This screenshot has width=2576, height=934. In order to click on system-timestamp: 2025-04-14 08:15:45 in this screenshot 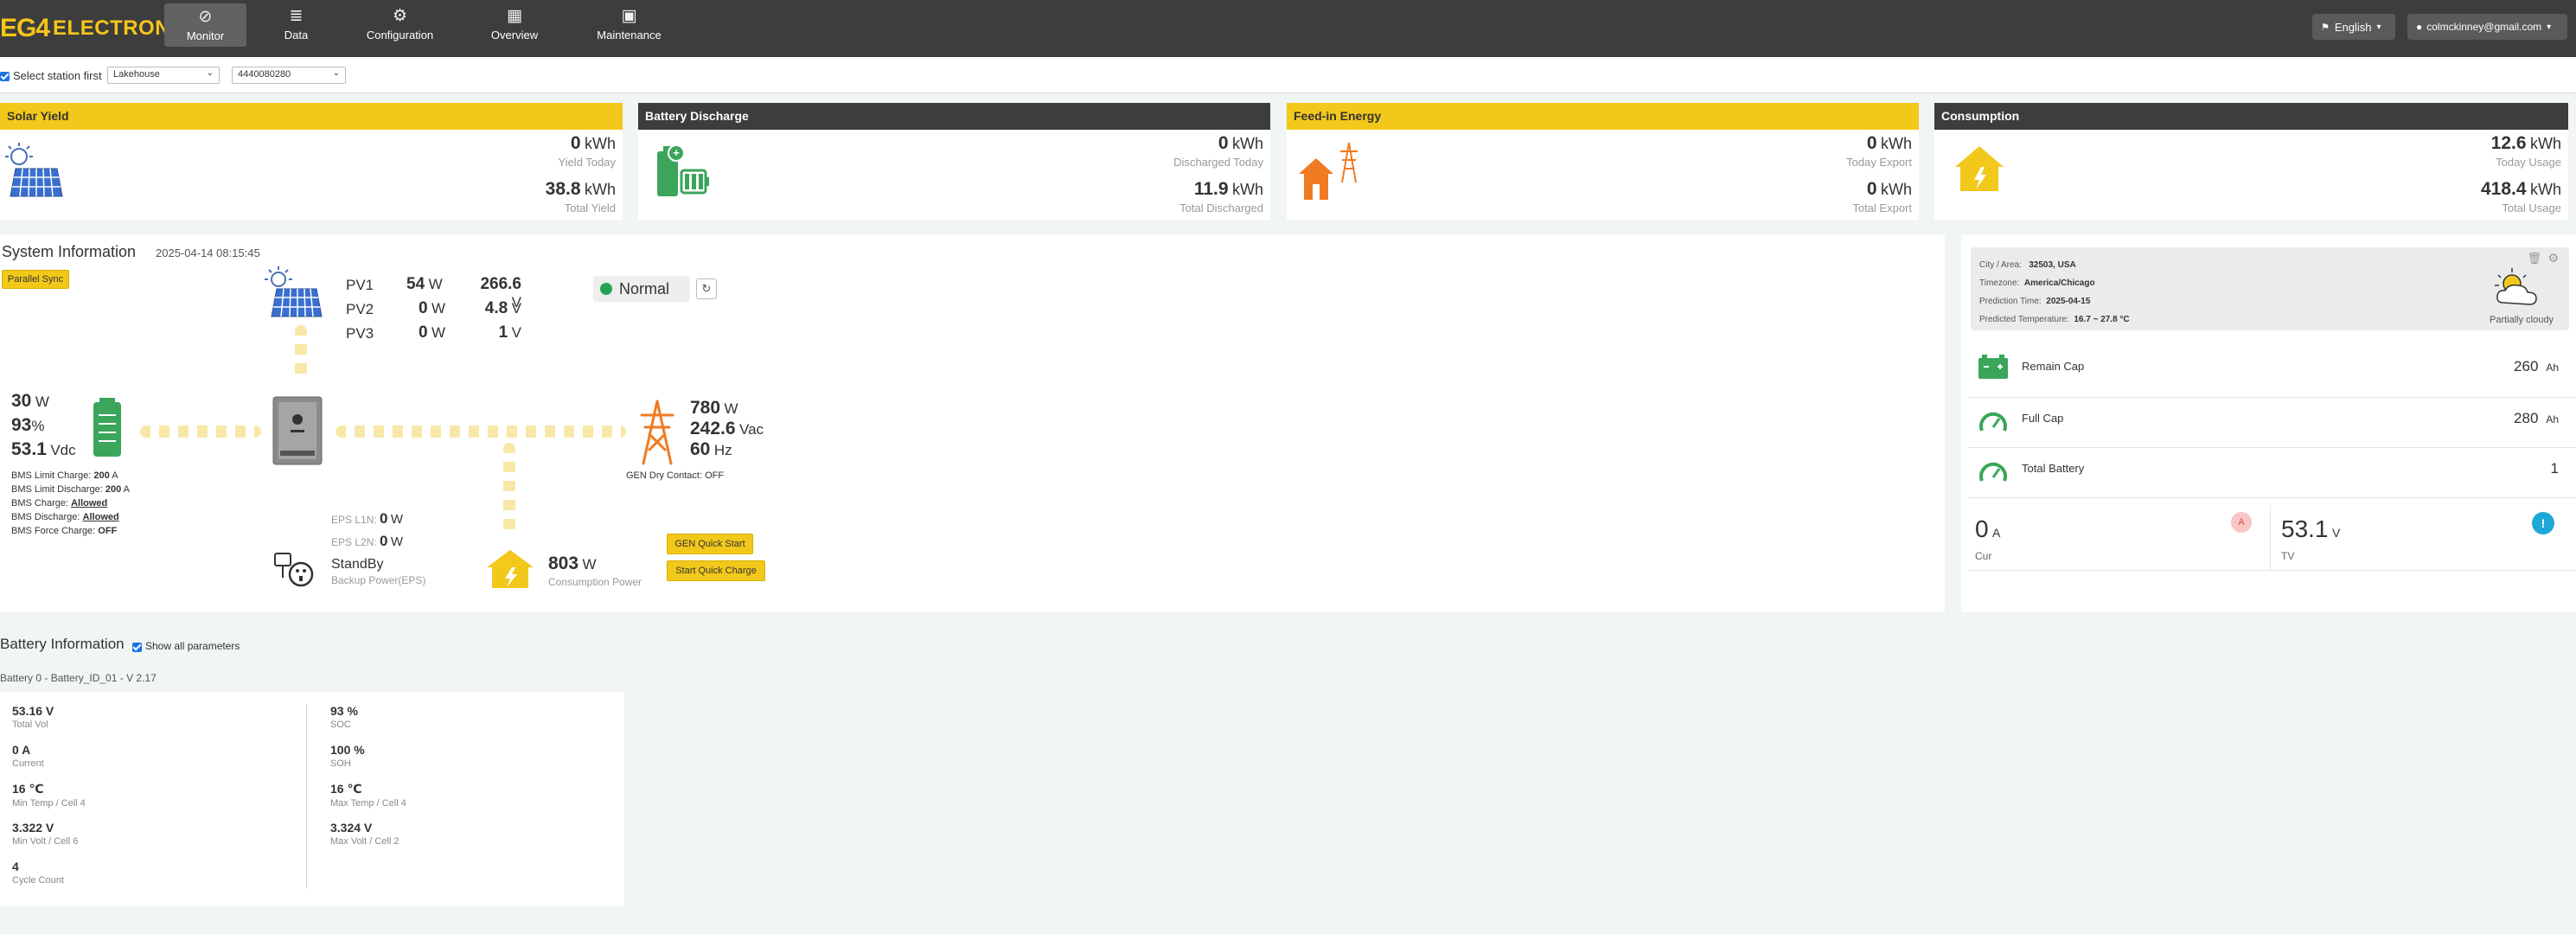, I will do `click(208, 252)`.